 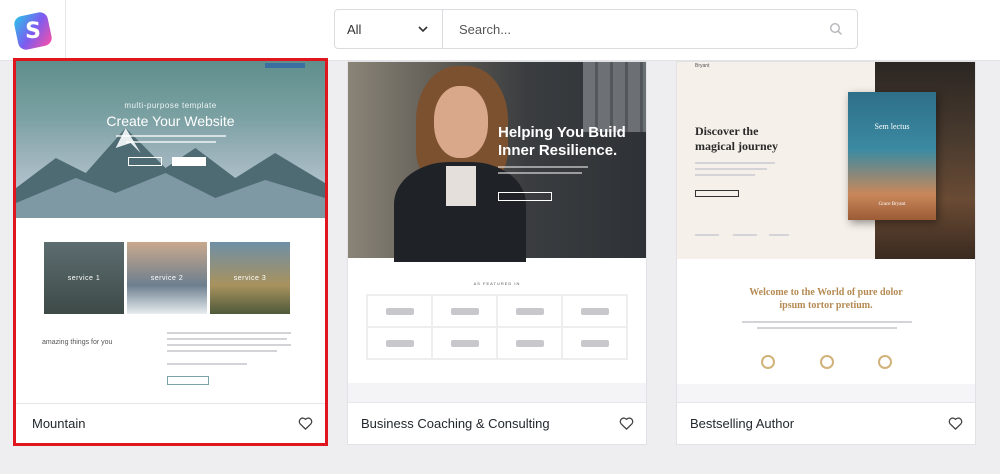 What do you see at coordinates (59, 423) in the screenshot?
I see `template-name: Mountain` at bounding box center [59, 423].